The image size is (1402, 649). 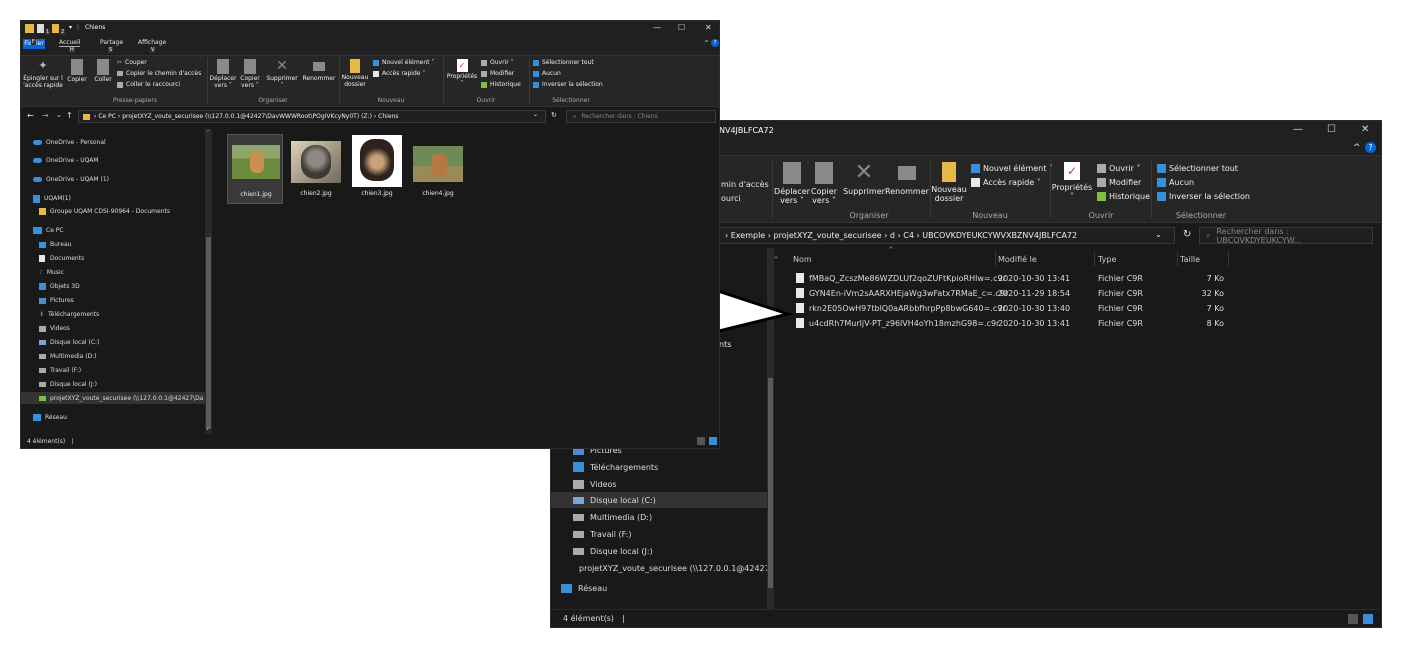 What do you see at coordinates (113, 286) in the screenshot?
I see `nav-objets-3d: Objets 3D` at bounding box center [113, 286].